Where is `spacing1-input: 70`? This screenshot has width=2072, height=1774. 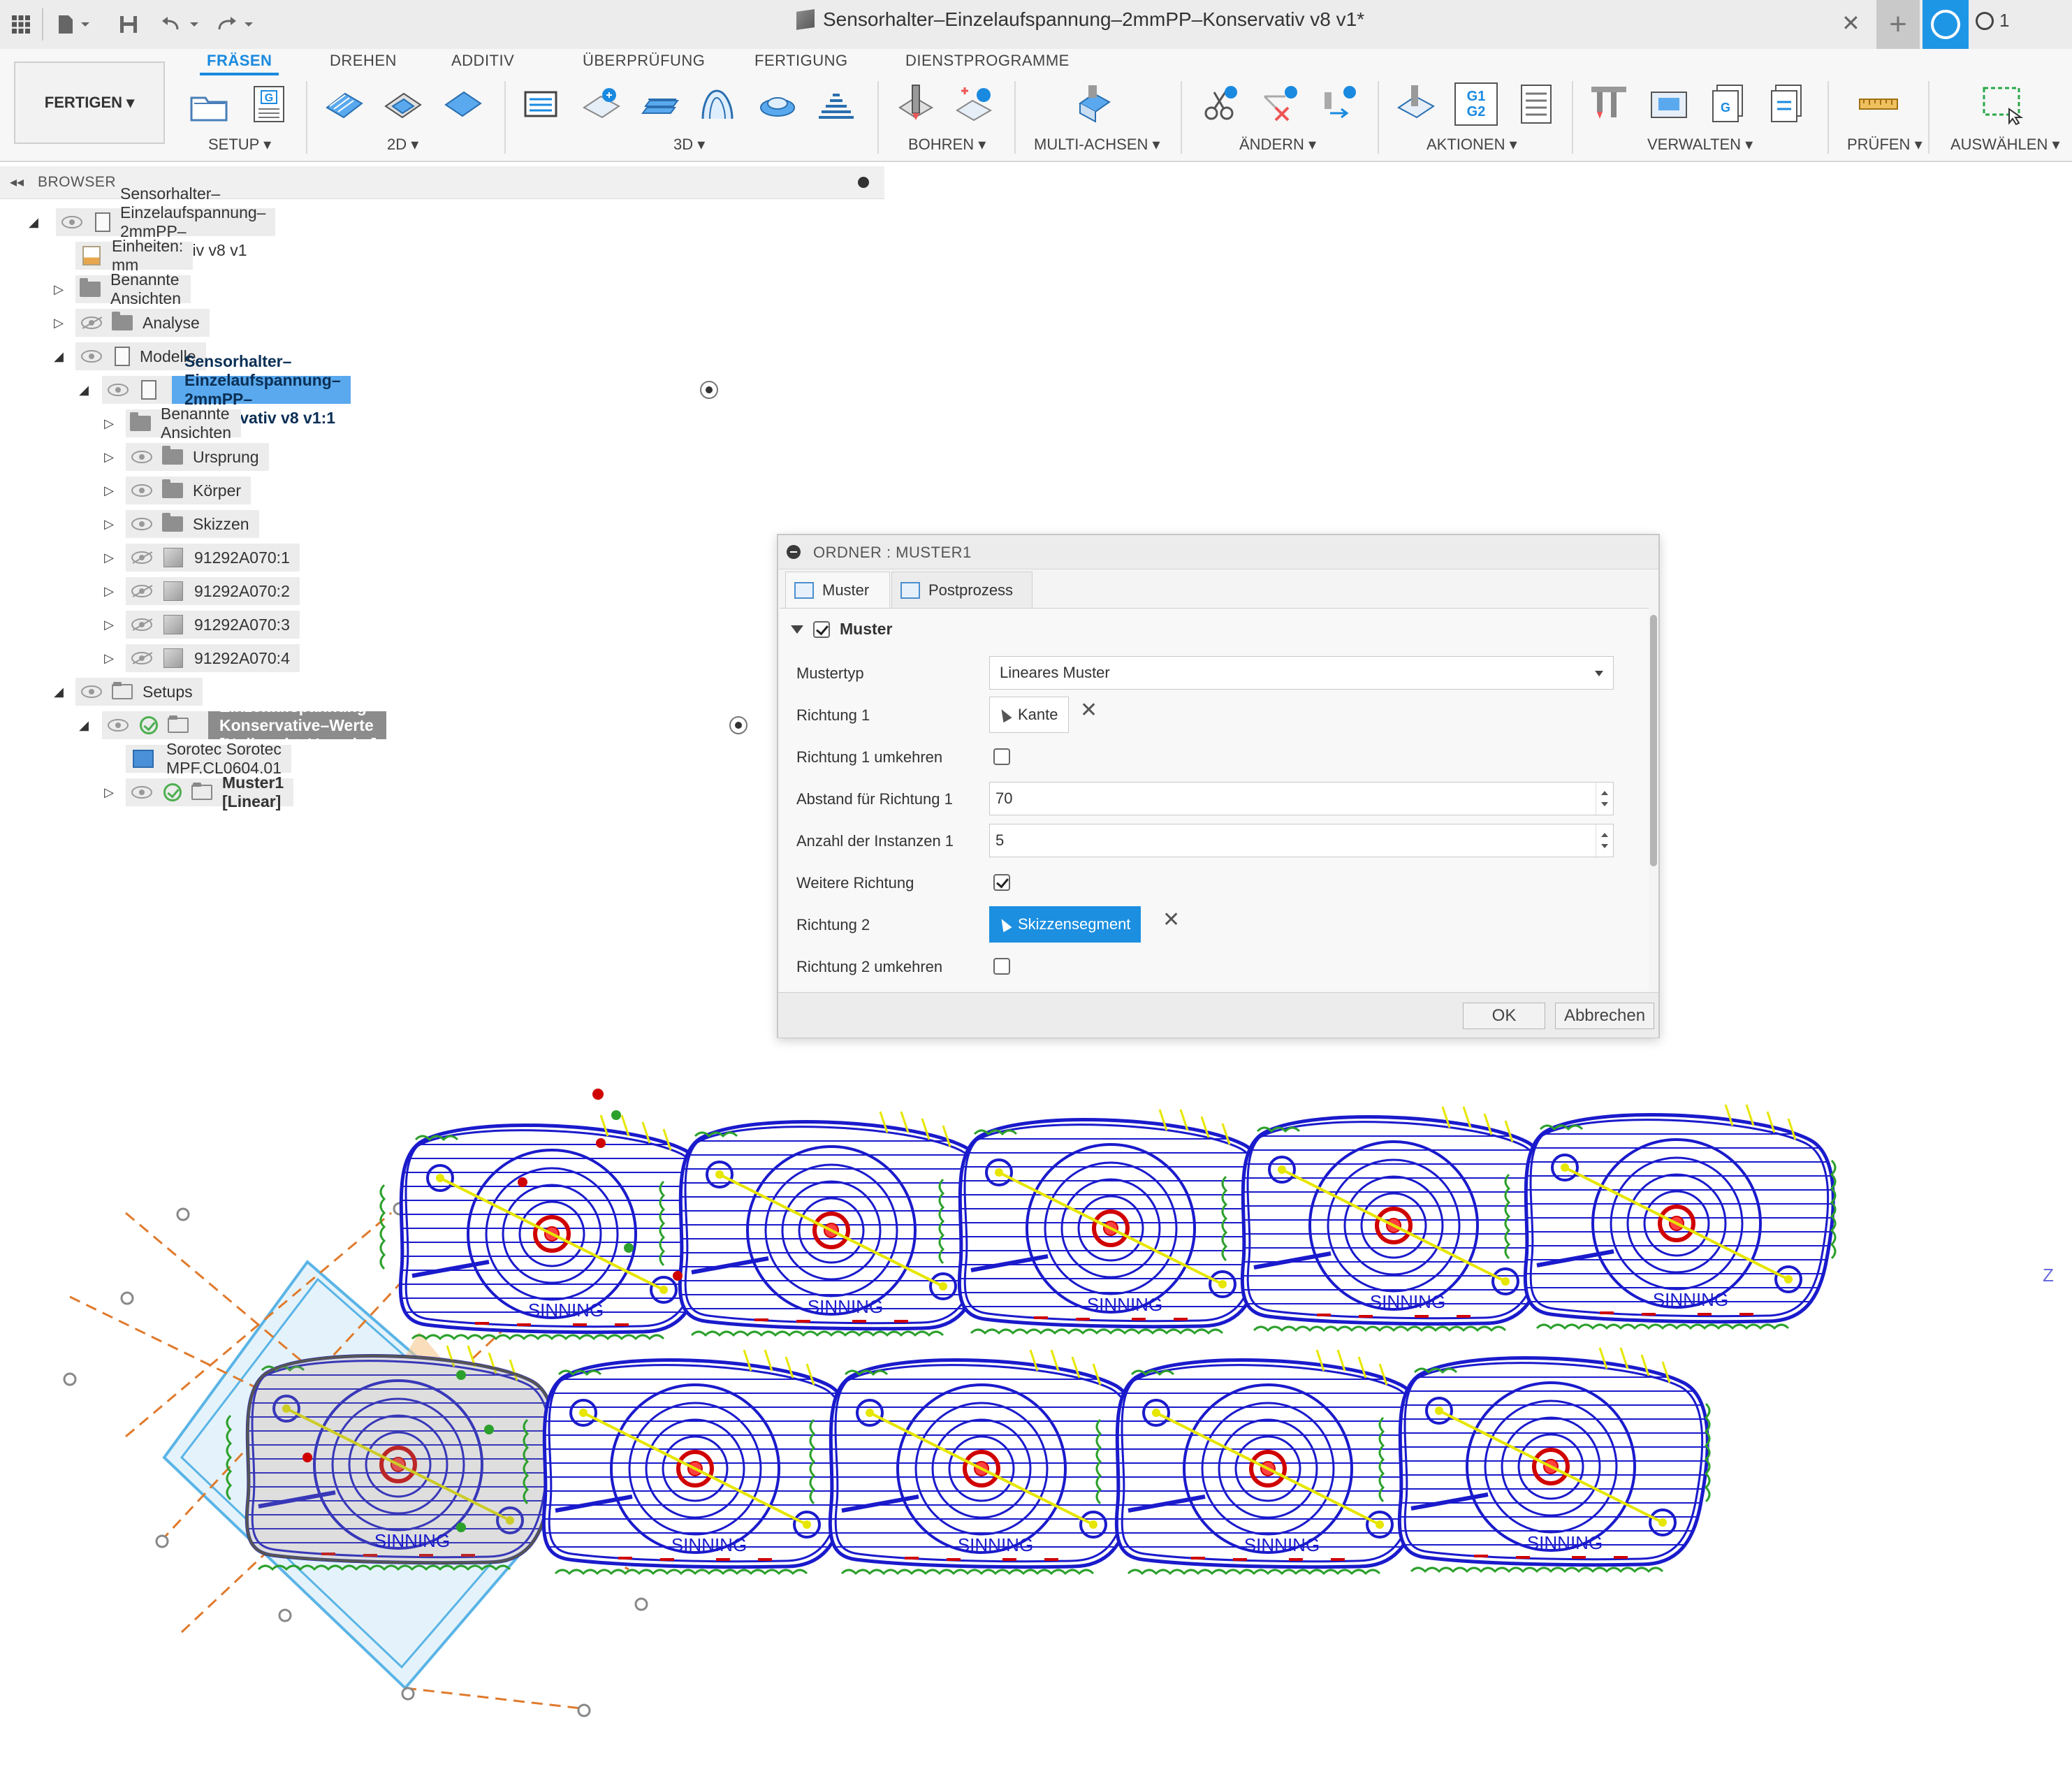 spacing1-input: 70 is located at coordinates (1302, 798).